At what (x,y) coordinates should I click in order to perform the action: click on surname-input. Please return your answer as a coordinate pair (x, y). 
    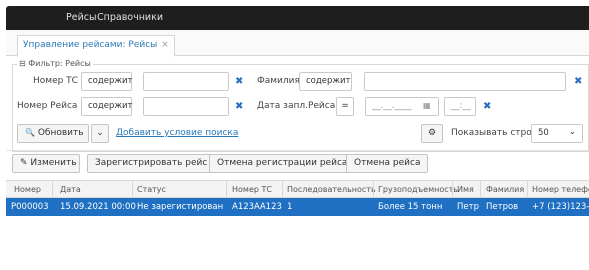
    Looking at the image, I should click on (465, 81).